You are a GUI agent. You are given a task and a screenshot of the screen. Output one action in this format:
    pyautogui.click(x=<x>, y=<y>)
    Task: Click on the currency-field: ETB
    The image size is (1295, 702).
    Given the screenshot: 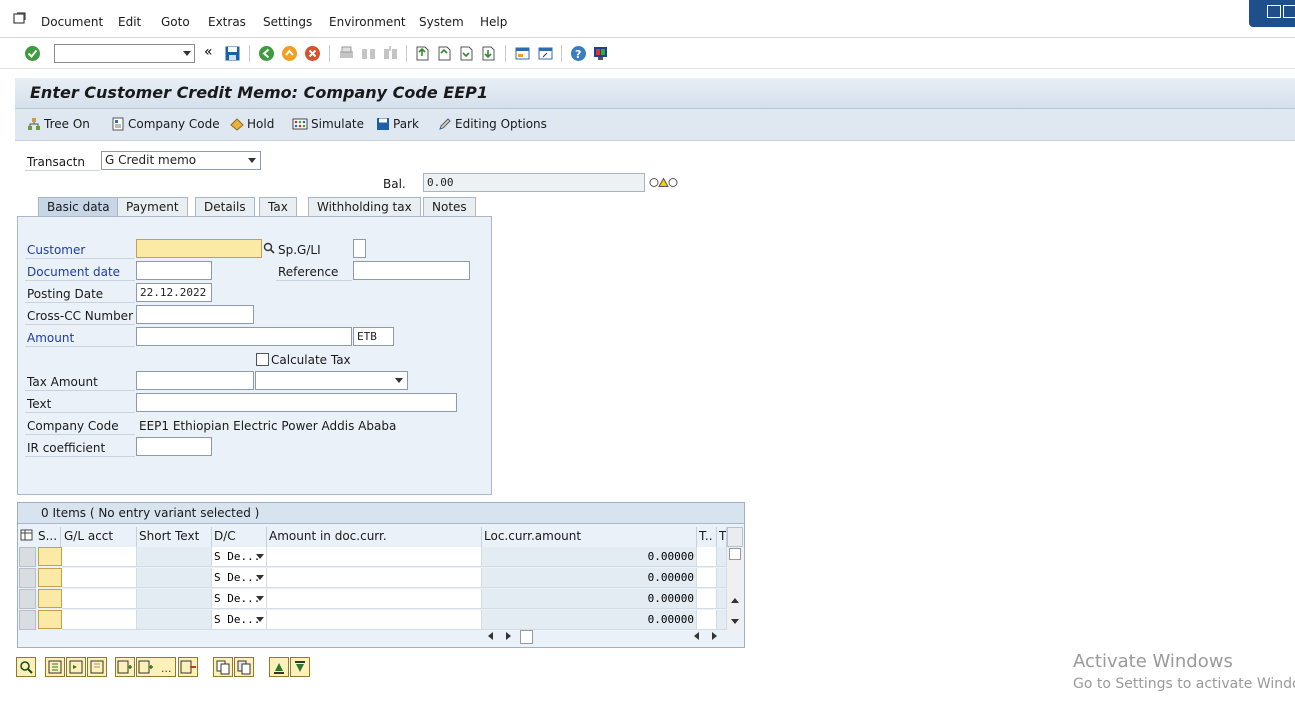 What is the action you would take?
    pyautogui.click(x=373, y=336)
    